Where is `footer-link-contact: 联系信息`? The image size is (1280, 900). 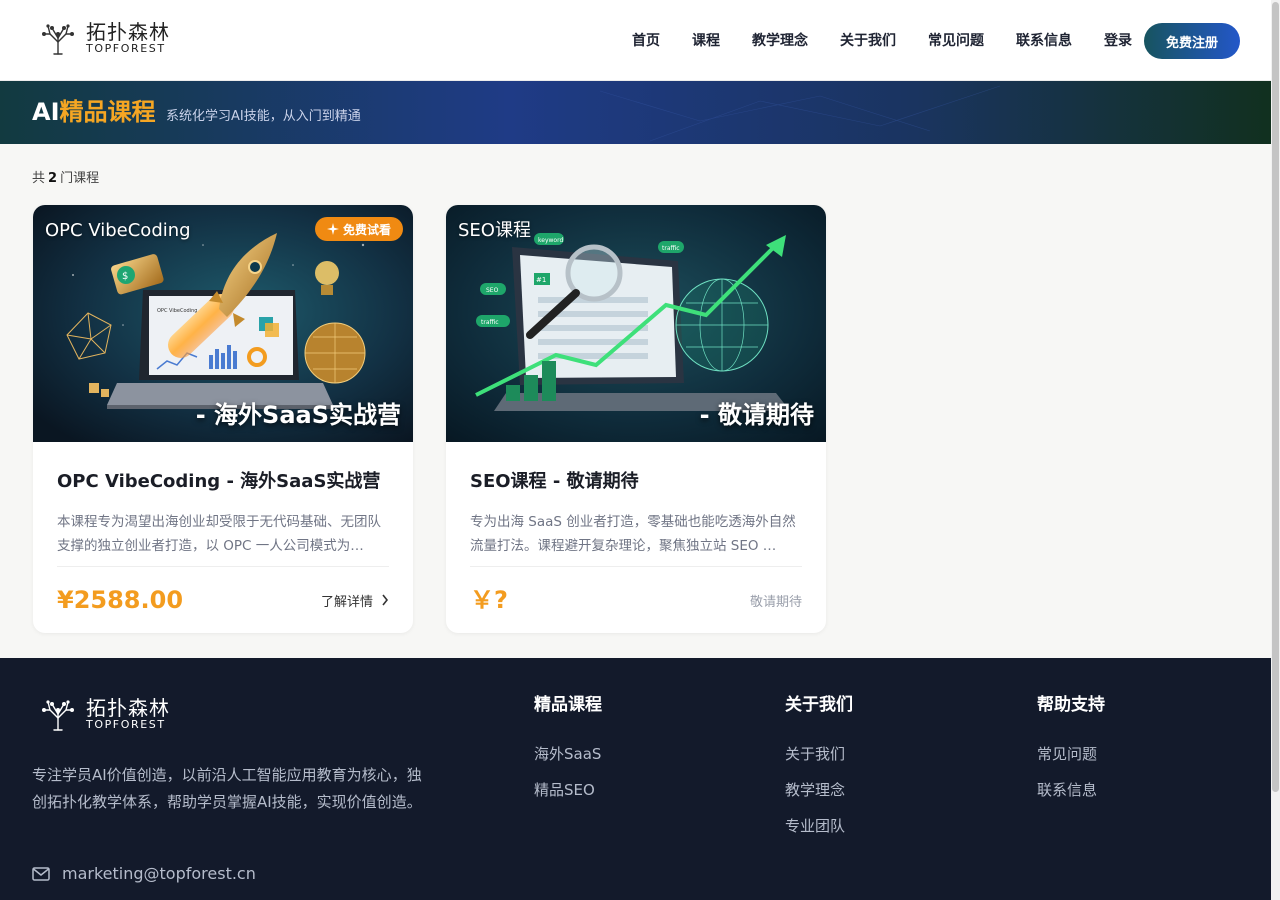 footer-link-contact: 联系信息 is located at coordinates (1071, 790).